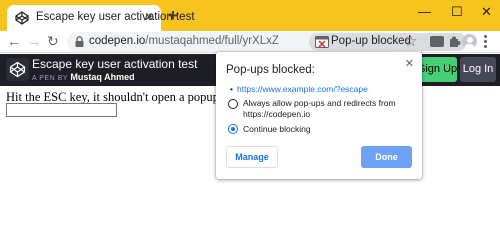  What do you see at coordinates (299, 89) in the screenshot?
I see `blocked-popup-link: https://www.example.com/?escape` at bounding box center [299, 89].